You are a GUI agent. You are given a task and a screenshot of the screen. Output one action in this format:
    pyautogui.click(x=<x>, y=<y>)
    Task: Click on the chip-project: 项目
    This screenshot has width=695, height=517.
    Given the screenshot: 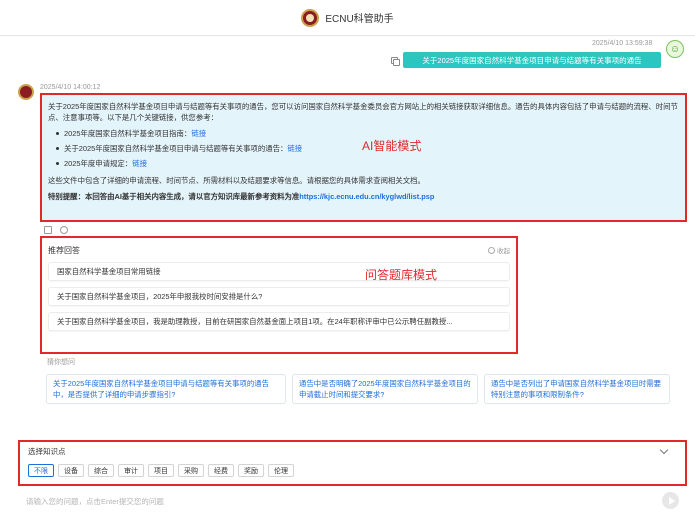 What is the action you would take?
    pyautogui.click(x=161, y=470)
    